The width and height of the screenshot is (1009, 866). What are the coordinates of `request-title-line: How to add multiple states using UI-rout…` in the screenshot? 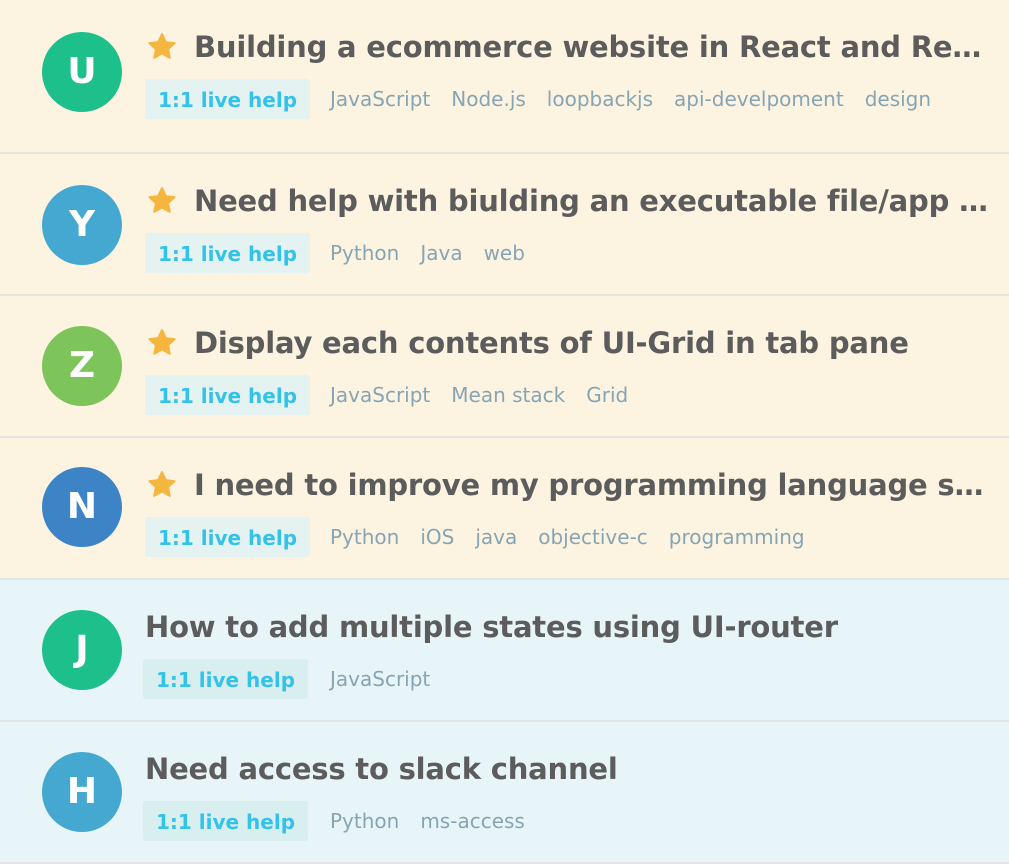 It's located at (571, 627).